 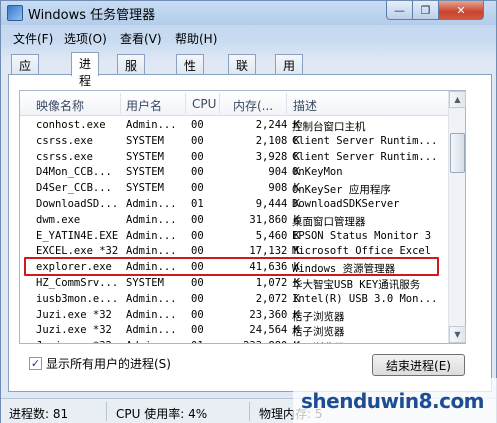 I want to click on tab-label: 进程, so click(x=85, y=72).